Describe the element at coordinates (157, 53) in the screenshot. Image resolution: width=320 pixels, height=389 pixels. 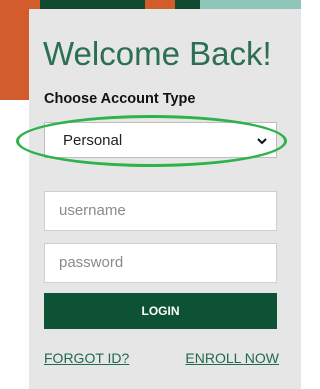
I see `welcome-title: Welcome Back!` at that location.